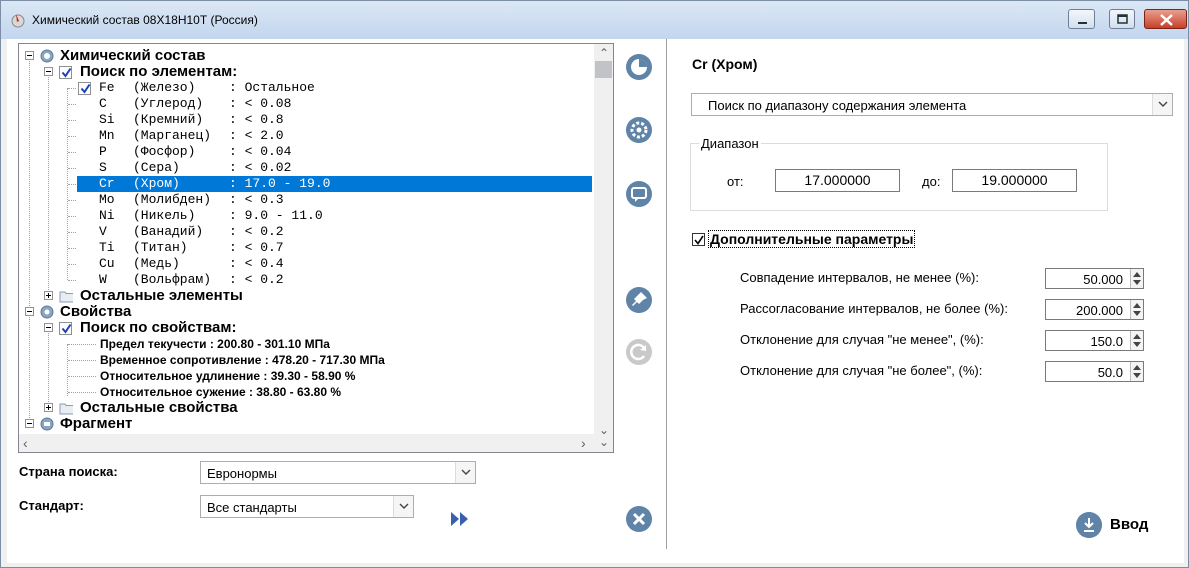 This screenshot has width=1189, height=568. What do you see at coordinates (1094, 309) in the screenshot?
I see `param-spinbox: 200.000` at bounding box center [1094, 309].